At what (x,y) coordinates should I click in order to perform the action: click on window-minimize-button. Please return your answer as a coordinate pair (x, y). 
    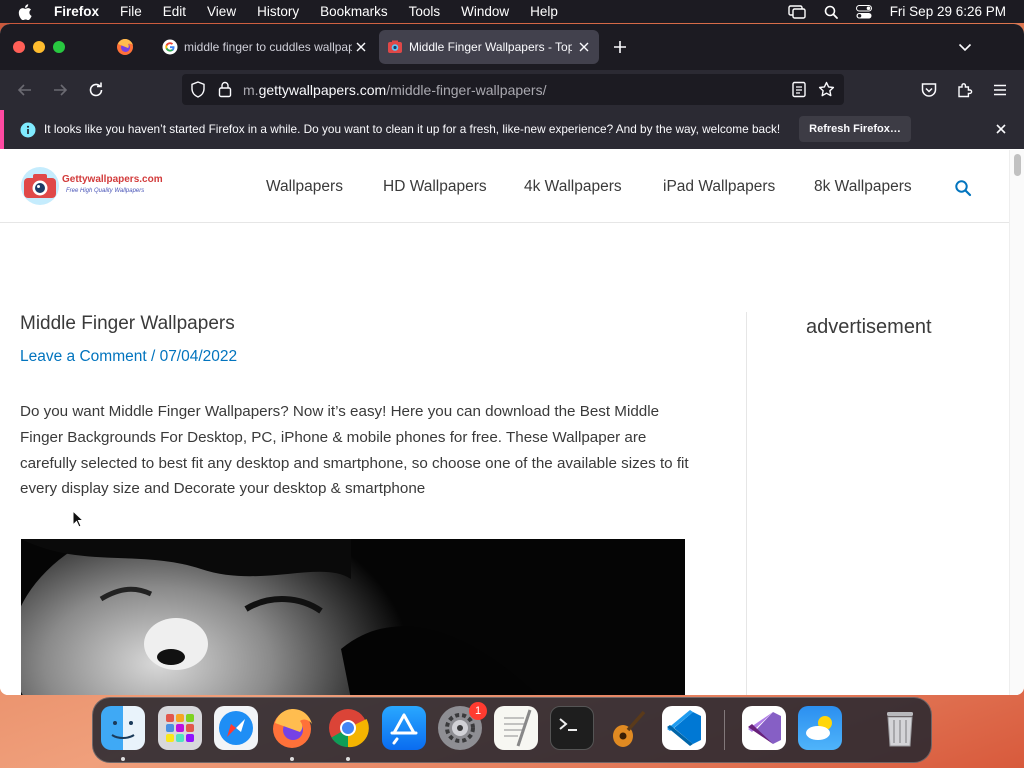
    Looking at the image, I should click on (39, 47).